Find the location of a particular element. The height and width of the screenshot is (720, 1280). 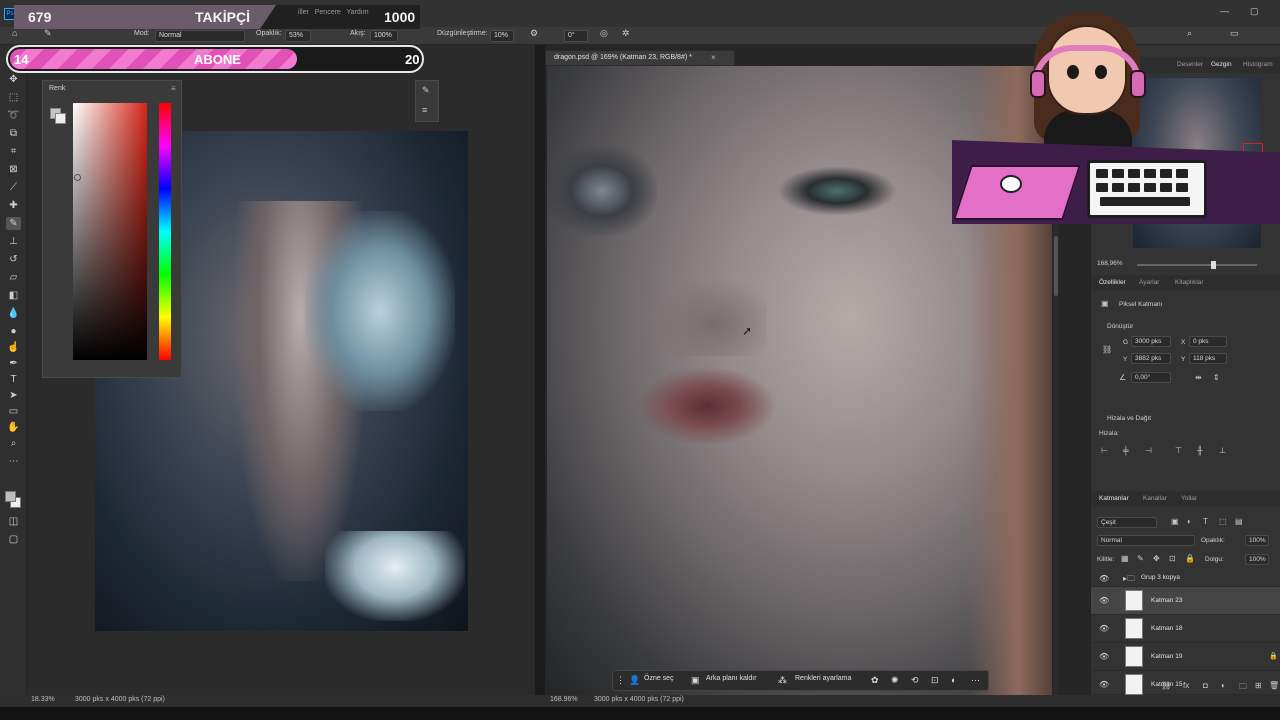

move-tool-icon: ✥ is located at coordinates (13, 79).